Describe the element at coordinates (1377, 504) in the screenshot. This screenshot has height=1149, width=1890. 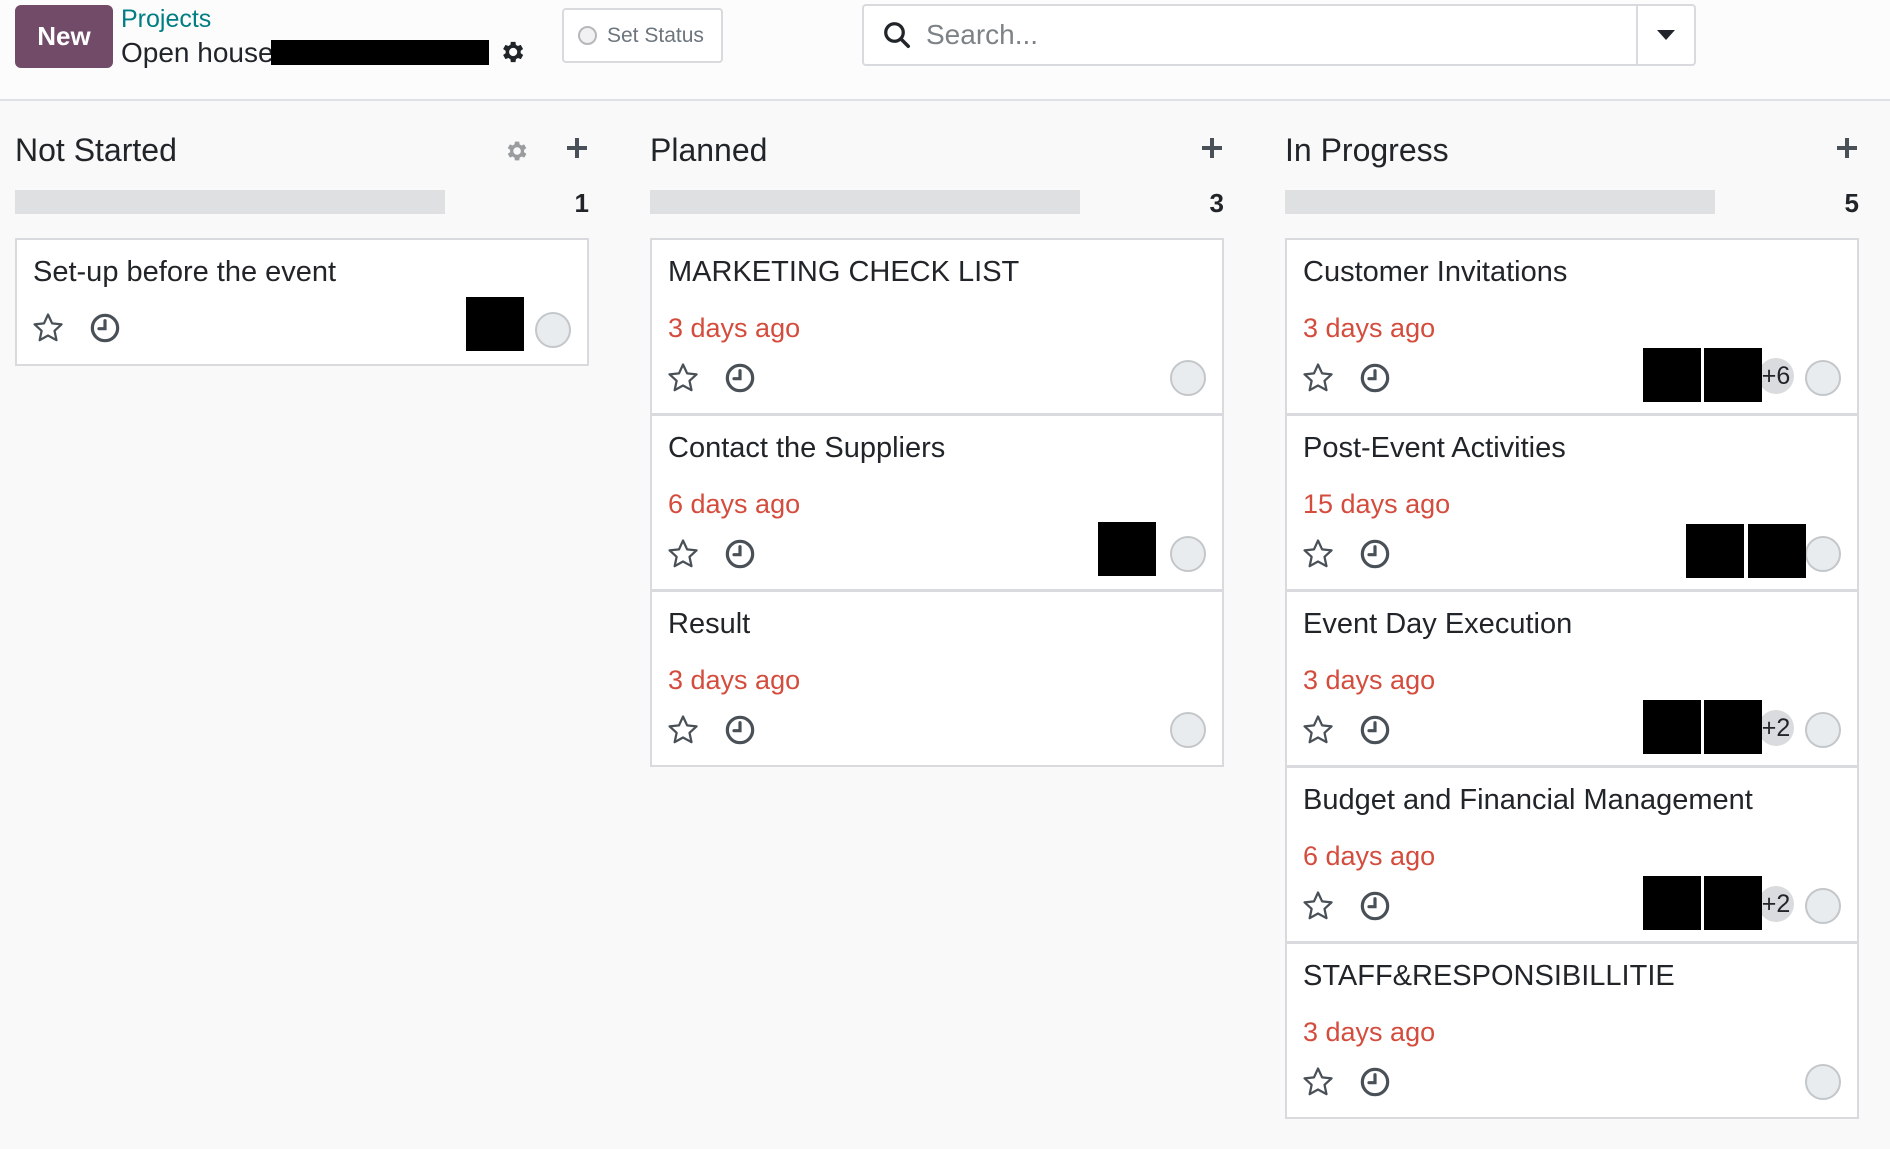
I see `task-deadline: 15 days ago` at that location.